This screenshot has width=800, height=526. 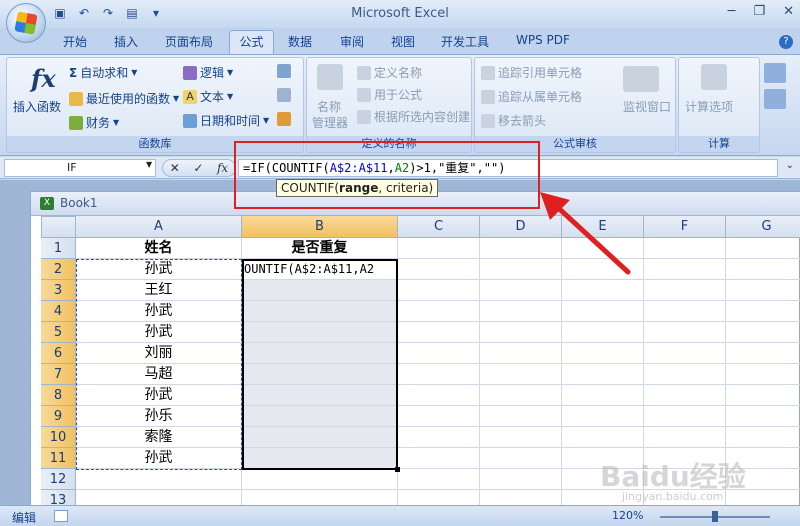 What do you see at coordinates (439, 374) in the screenshot?
I see `cell-c7` at bounding box center [439, 374].